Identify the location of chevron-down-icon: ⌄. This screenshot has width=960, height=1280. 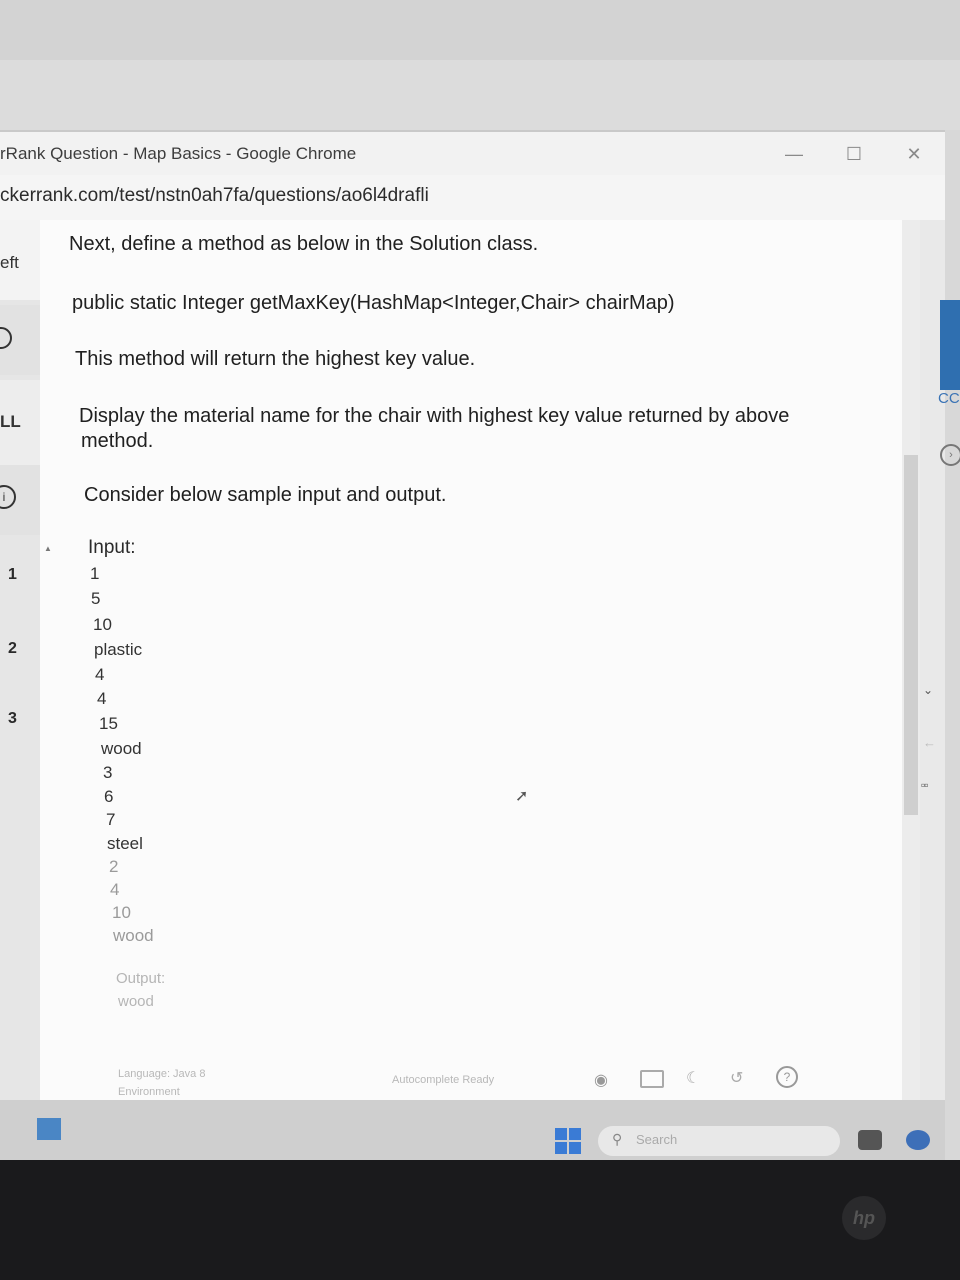
(928, 690).